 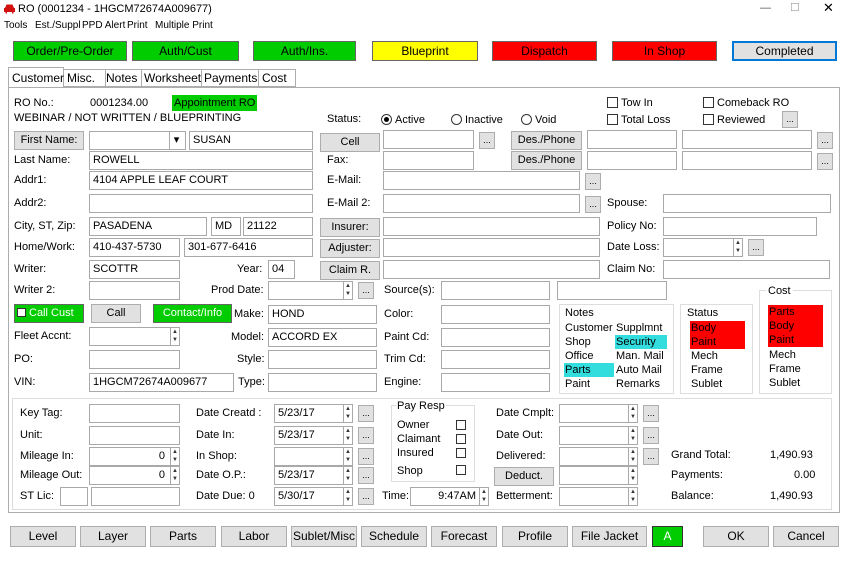 What do you see at coordinates (281, 269) in the screenshot?
I see `year-input: 04` at bounding box center [281, 269].